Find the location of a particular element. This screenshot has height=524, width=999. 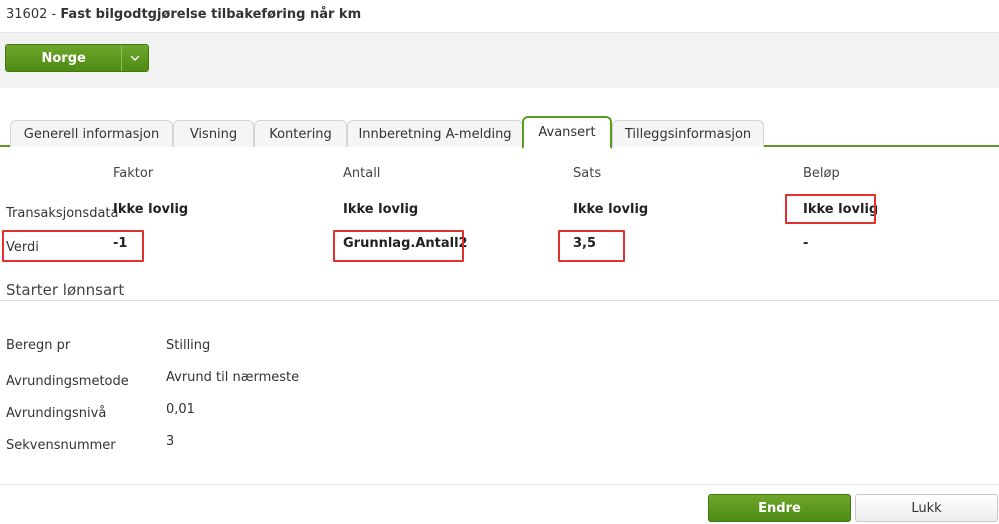

field-value-beregn-pr: Stilling is located at coordinates (188, 345).